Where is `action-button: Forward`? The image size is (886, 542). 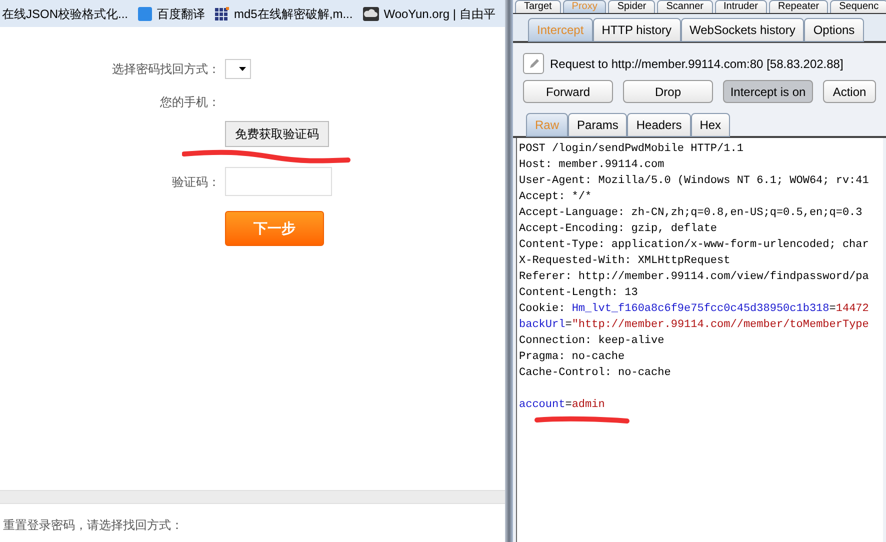
action-button: Forward is located at coordinates (568, 91).